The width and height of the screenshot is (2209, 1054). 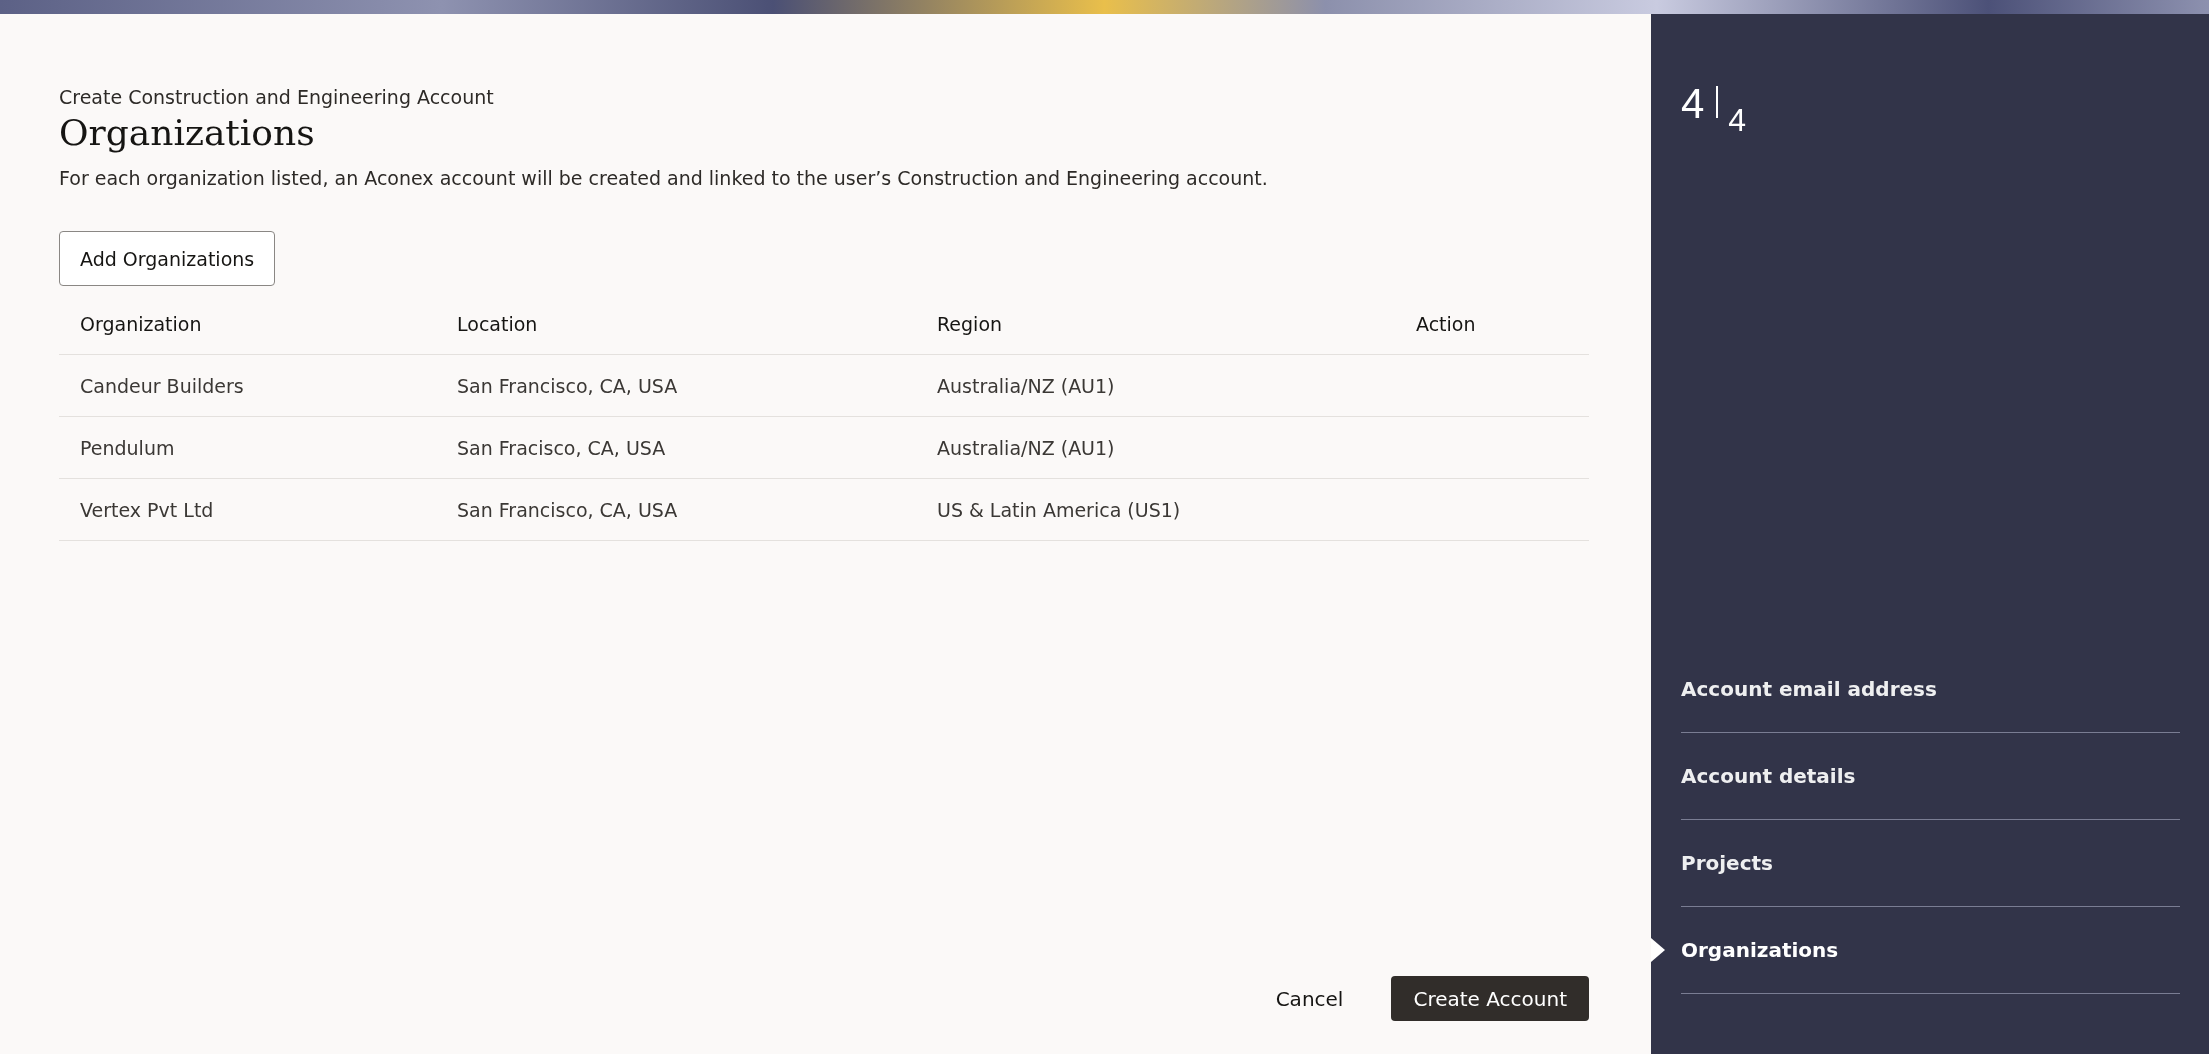 What do you see at coordinates (277, 97) in the screenshot?
I see `page-subtitle: Create Construction and Engineering Account` at bounding box center [277, 97].